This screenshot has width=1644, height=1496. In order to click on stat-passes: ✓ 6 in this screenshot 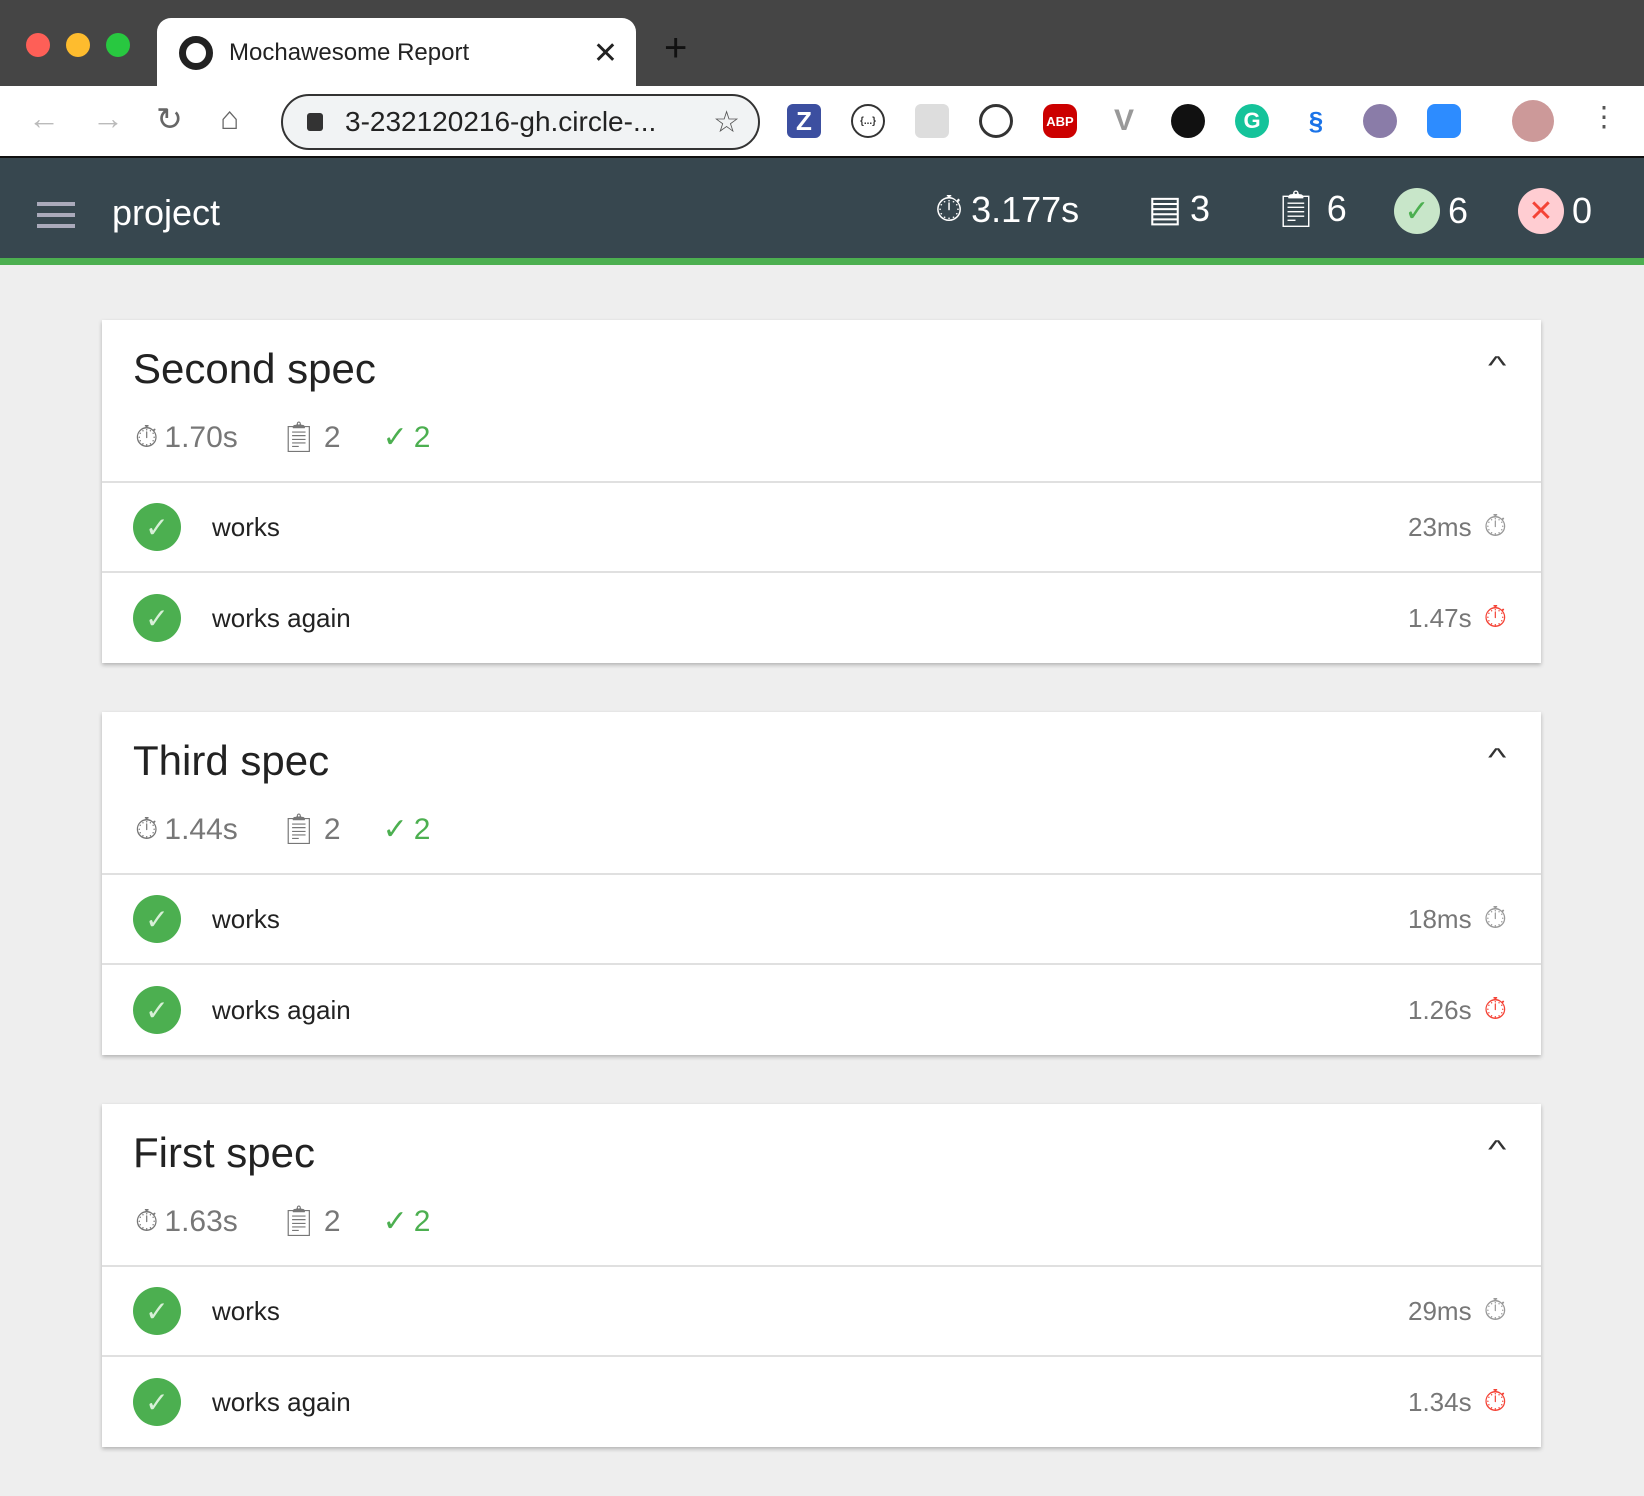, I will do `click(1431, 211)`.